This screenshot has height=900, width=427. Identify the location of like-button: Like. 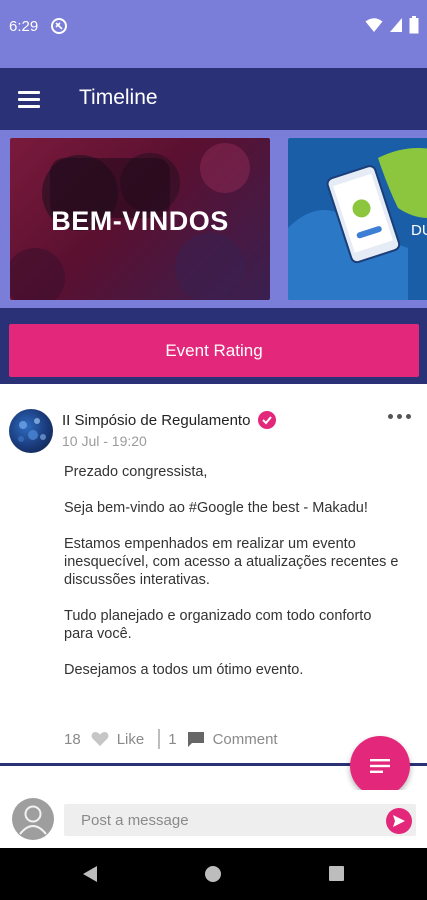
(118, 739).